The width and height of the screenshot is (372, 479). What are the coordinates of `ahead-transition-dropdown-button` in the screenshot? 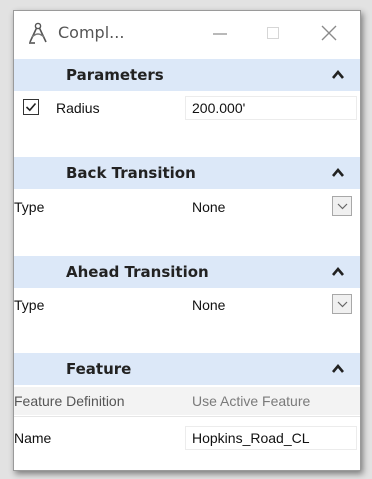 It's located at (342, 304).